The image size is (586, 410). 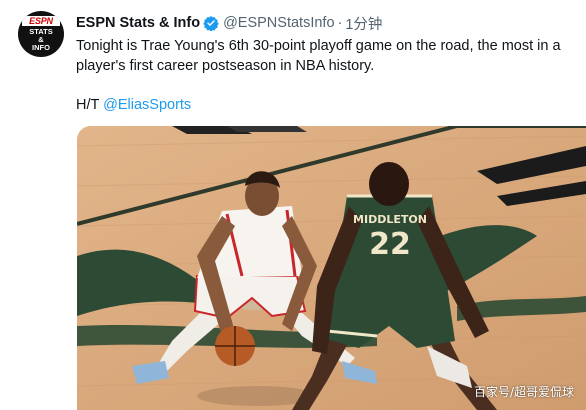 I want to click on hat-tip-prefix: H/T, so click(x=90, y=105).